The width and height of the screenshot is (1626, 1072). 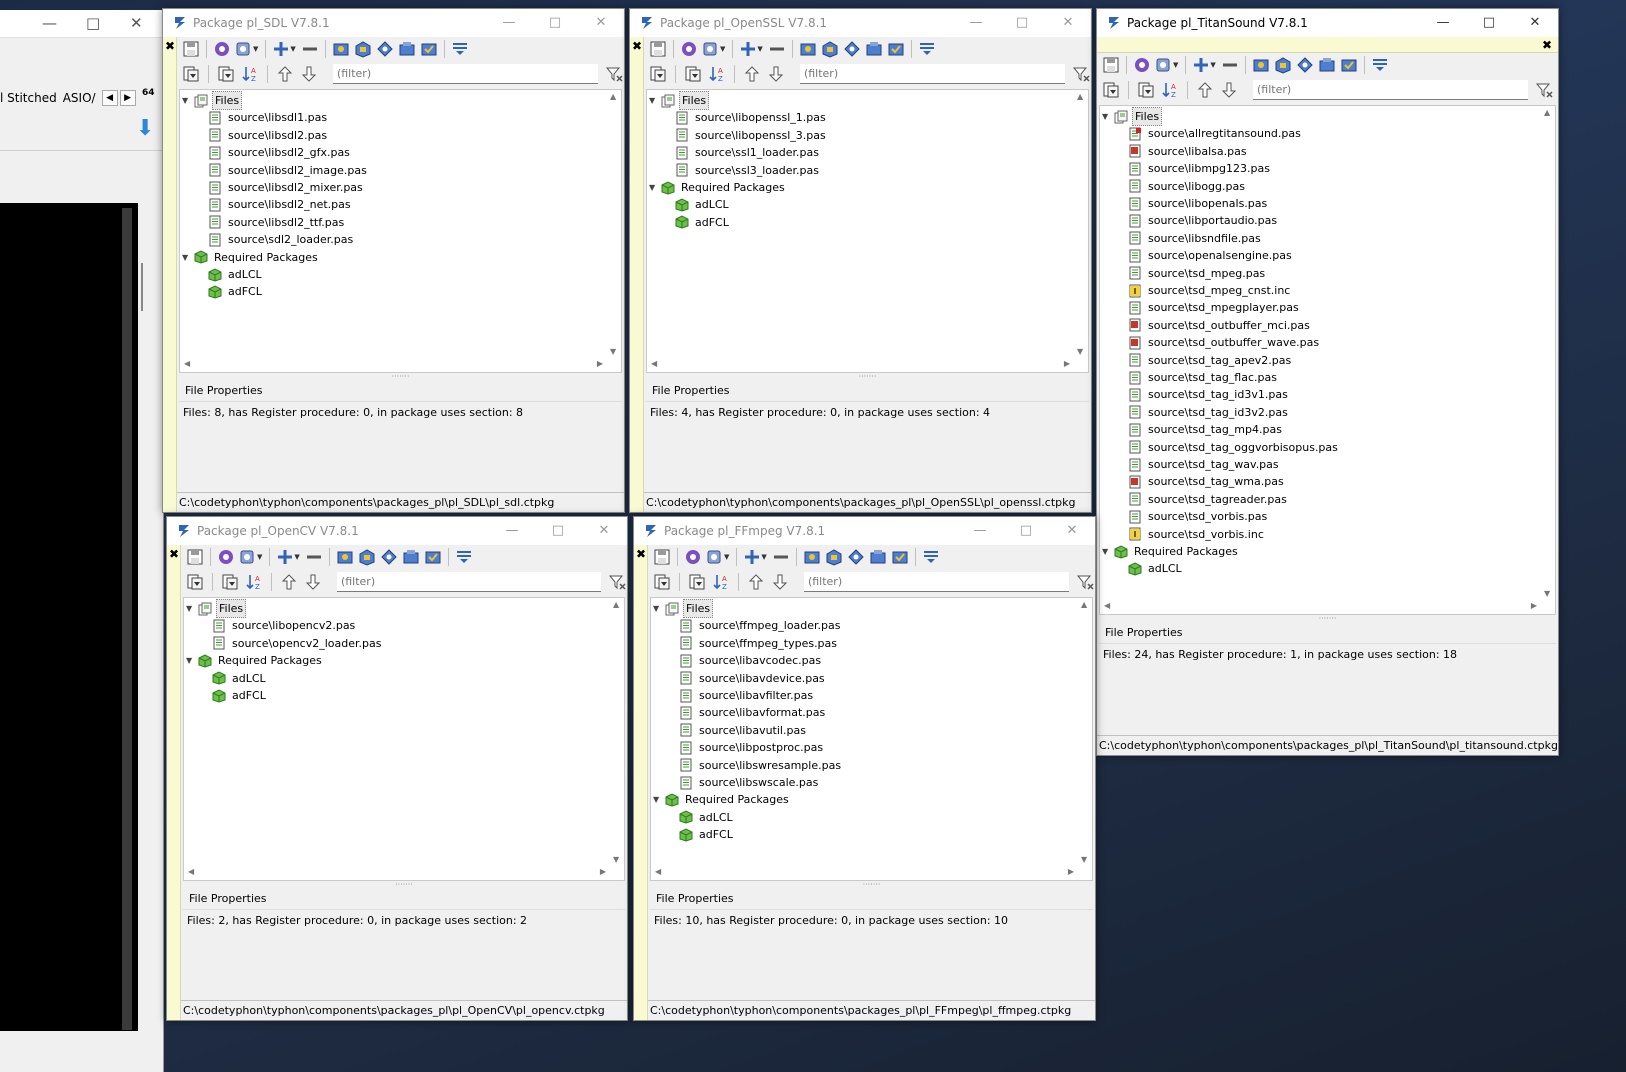 I want to click on tree-node-file: source\libportaudio.pas, so click(x=1203, y=220).